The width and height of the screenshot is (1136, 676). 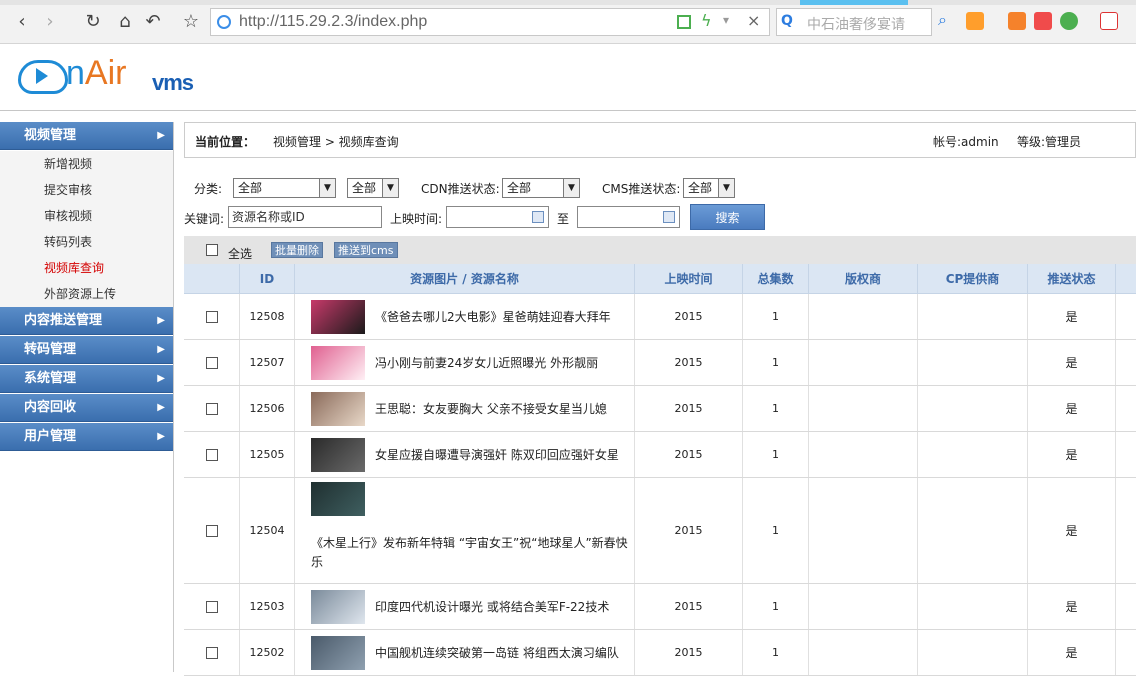 What do you see at coordinates (86, 437) in the screenshot?
I see `menu-user-management: 用户管理 ▶` at bounding box center [86, 437].